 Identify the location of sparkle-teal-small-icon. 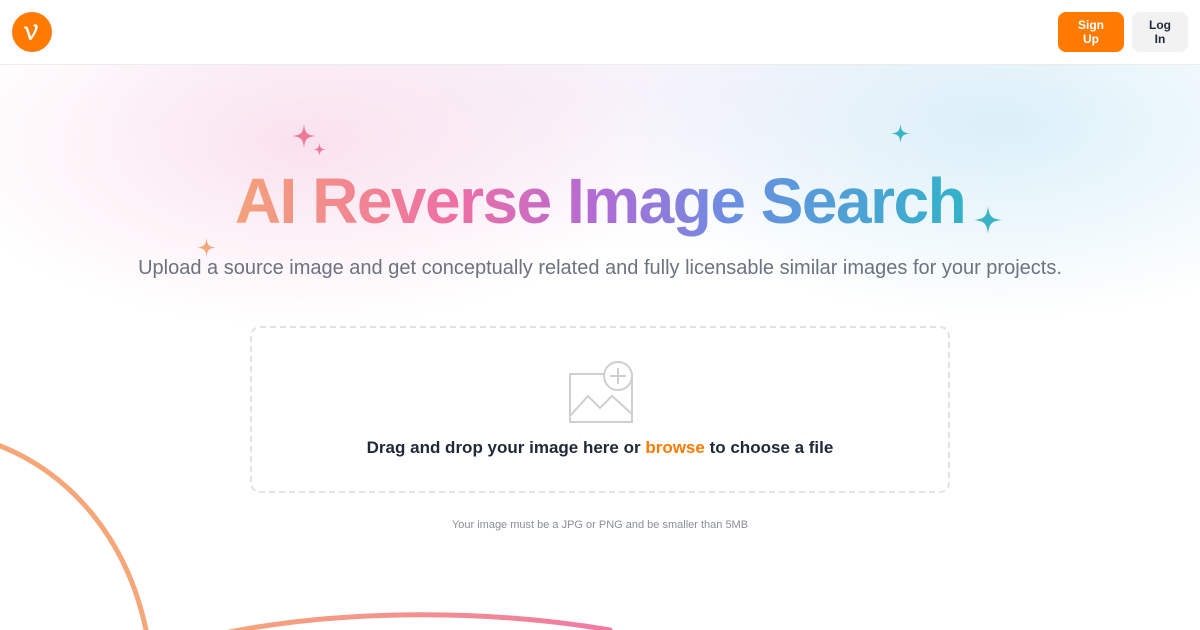
(900, 133).